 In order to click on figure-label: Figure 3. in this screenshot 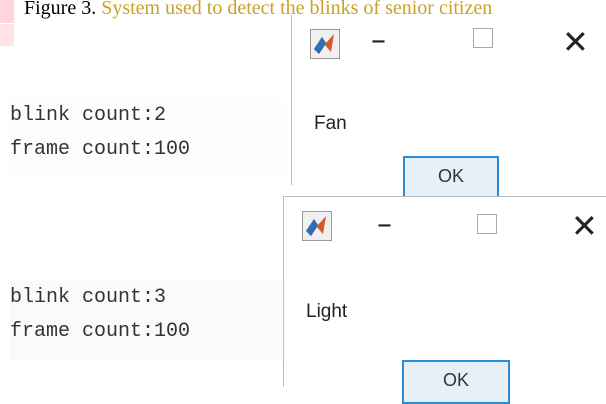, I will do `click(60, 9)`.